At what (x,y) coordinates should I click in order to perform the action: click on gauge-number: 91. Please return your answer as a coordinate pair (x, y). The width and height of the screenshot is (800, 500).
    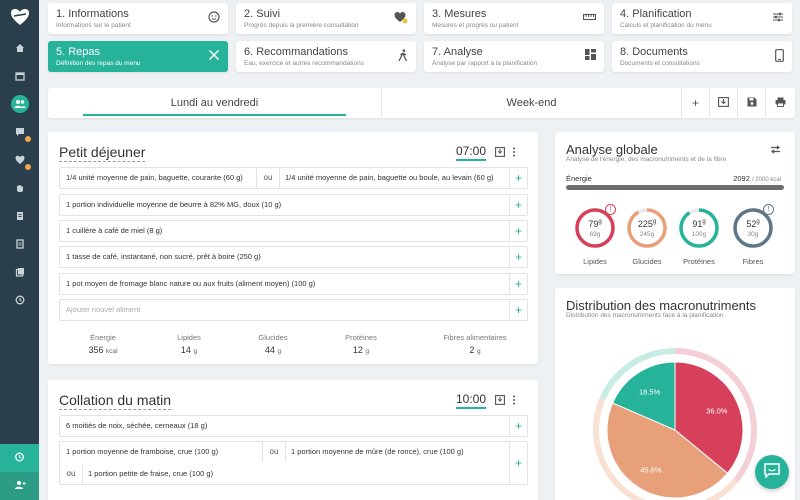
    Looking at the image, I should click on (697, 224).